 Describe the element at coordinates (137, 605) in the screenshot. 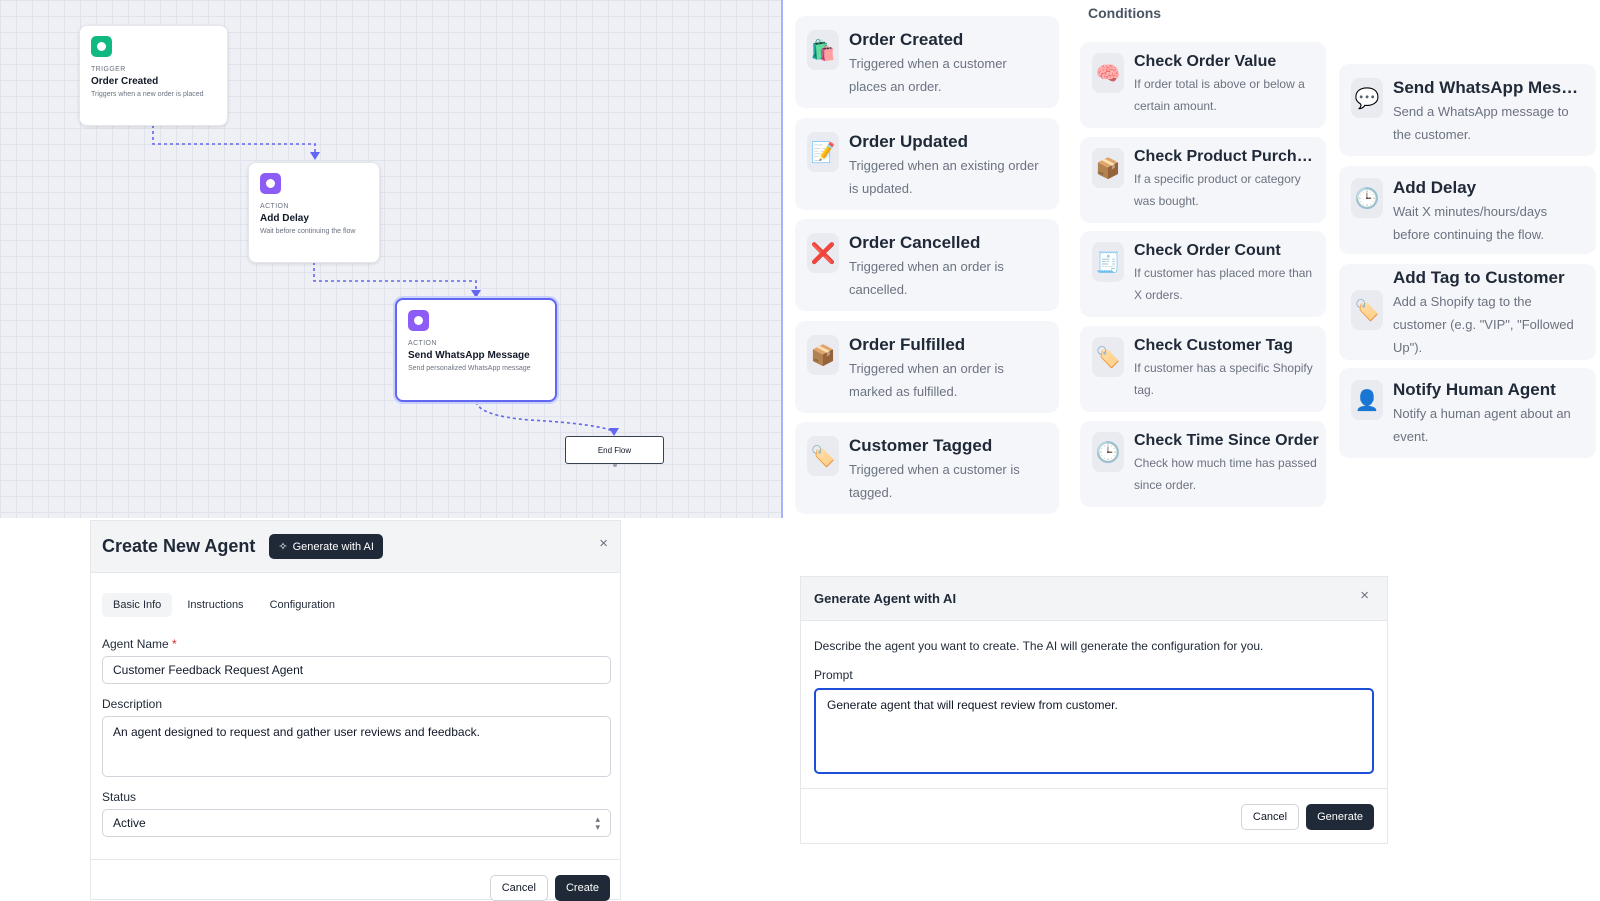

I see `tab-basic-info: Basic Info` at that location.